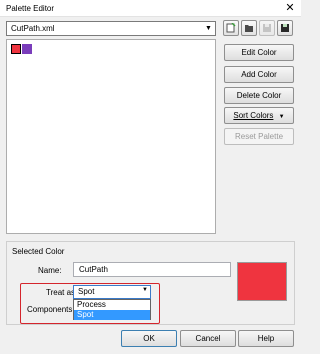 The image size is (320, 354). I want to click on treat-as-select: Spot ▼, so click(112, 292).